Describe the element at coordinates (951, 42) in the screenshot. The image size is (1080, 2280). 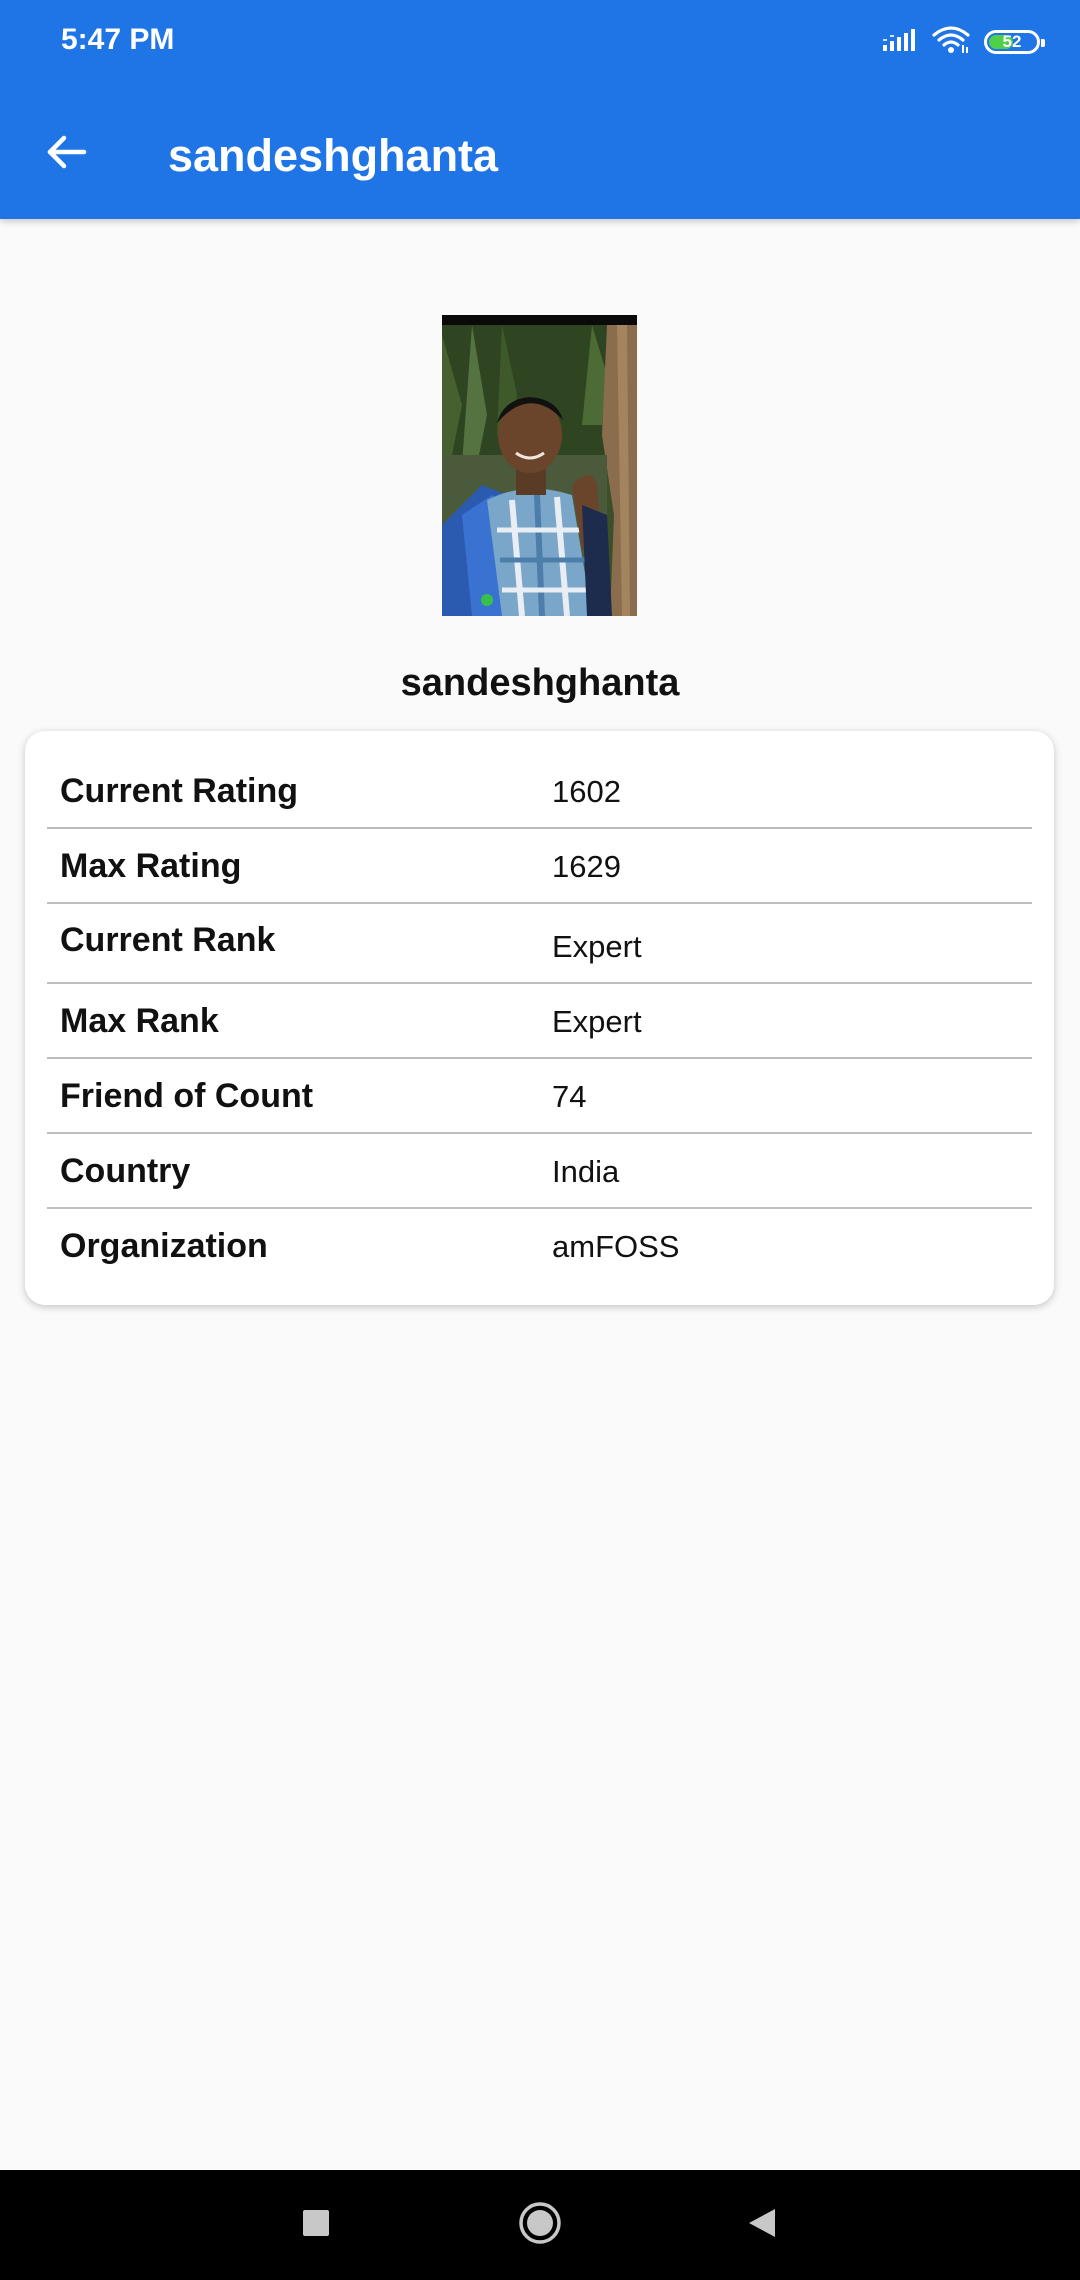
I see `wifi-icon` at that location.